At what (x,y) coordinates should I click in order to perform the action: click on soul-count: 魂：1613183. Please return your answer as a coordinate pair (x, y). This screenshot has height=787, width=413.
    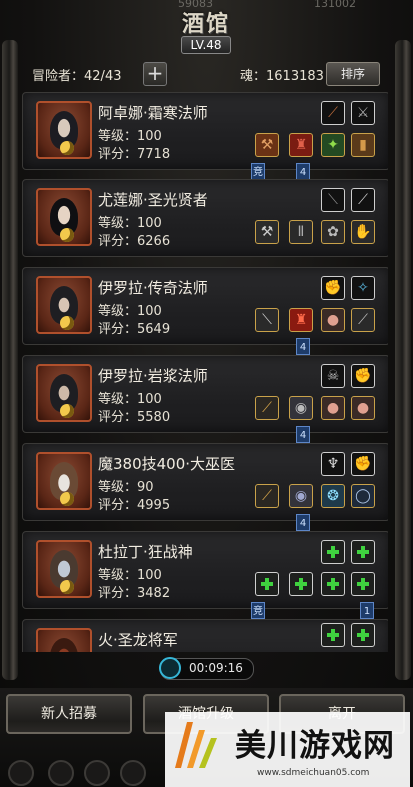
    Looking at the image, I should click on (282, 74).